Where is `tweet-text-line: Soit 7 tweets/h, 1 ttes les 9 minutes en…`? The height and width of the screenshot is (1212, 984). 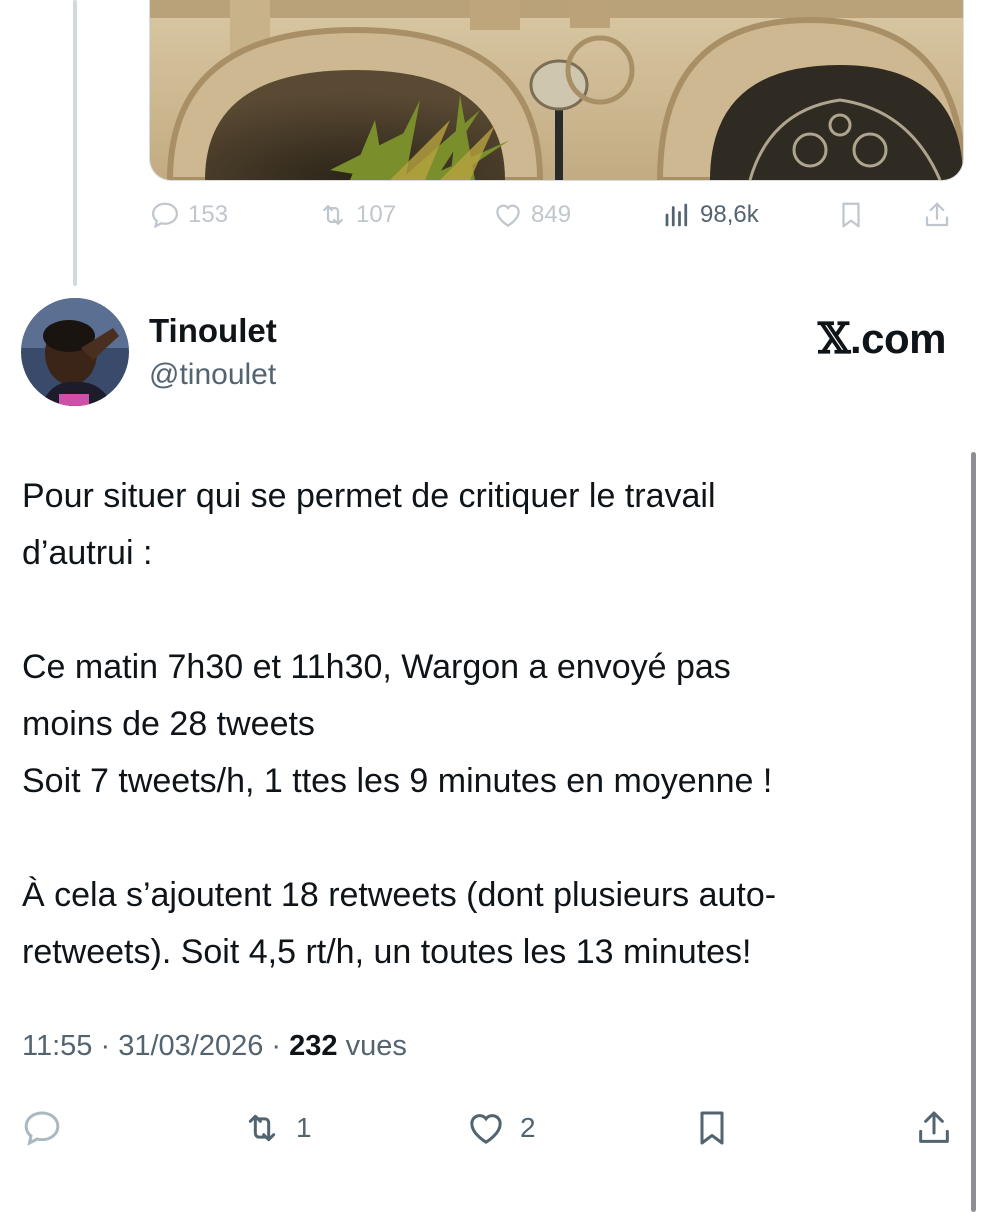 tweet-text-line: Soit 7 tweets/h, 1 ttes les 9 minutes en… is located at coordinates (397, 781).